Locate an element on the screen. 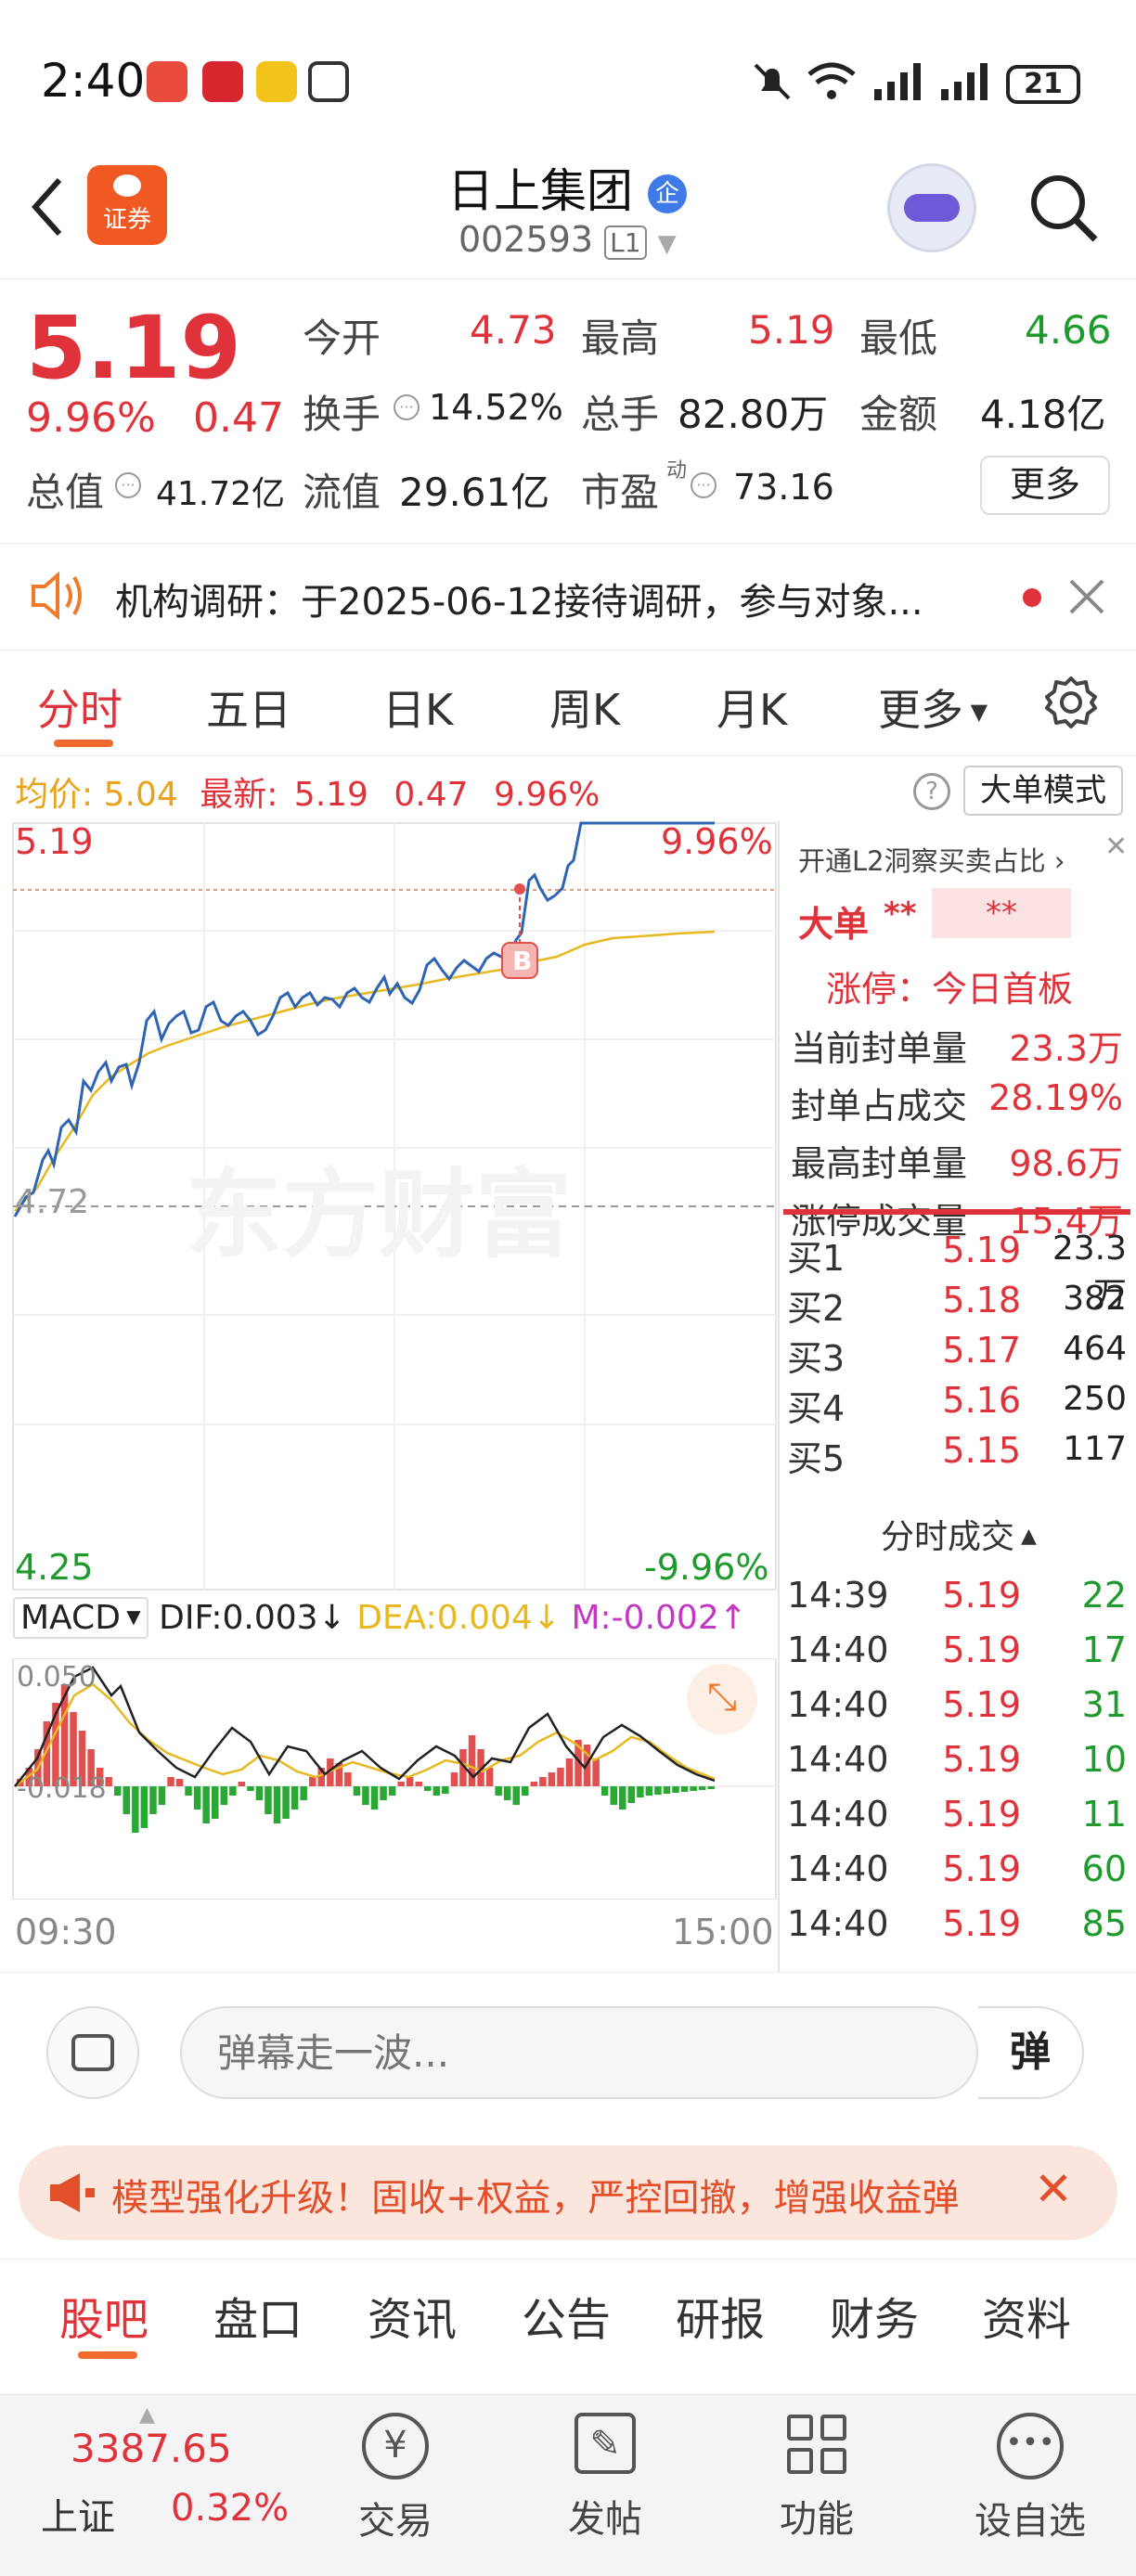 This screenshot has height=2576, width=1136. limit-stat-label: 当前封单量 is located at coordinates (879, 1048).